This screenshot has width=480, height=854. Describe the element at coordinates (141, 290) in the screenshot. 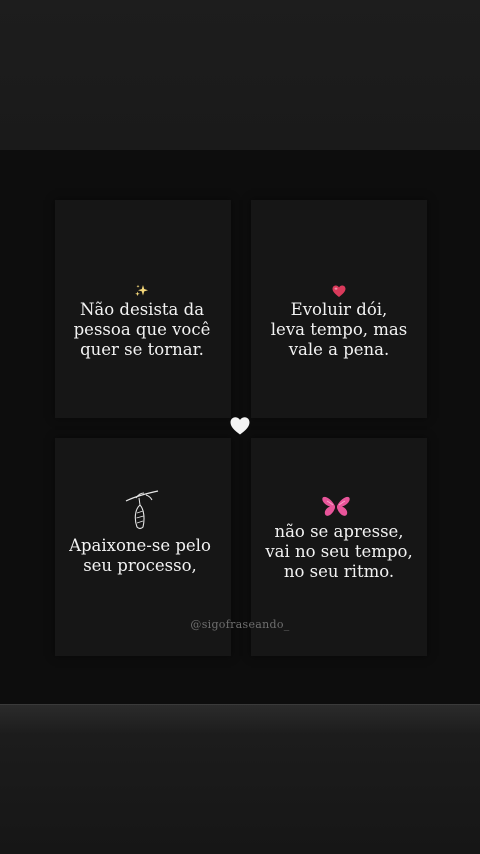

I see `sparkles-icon` at that location.